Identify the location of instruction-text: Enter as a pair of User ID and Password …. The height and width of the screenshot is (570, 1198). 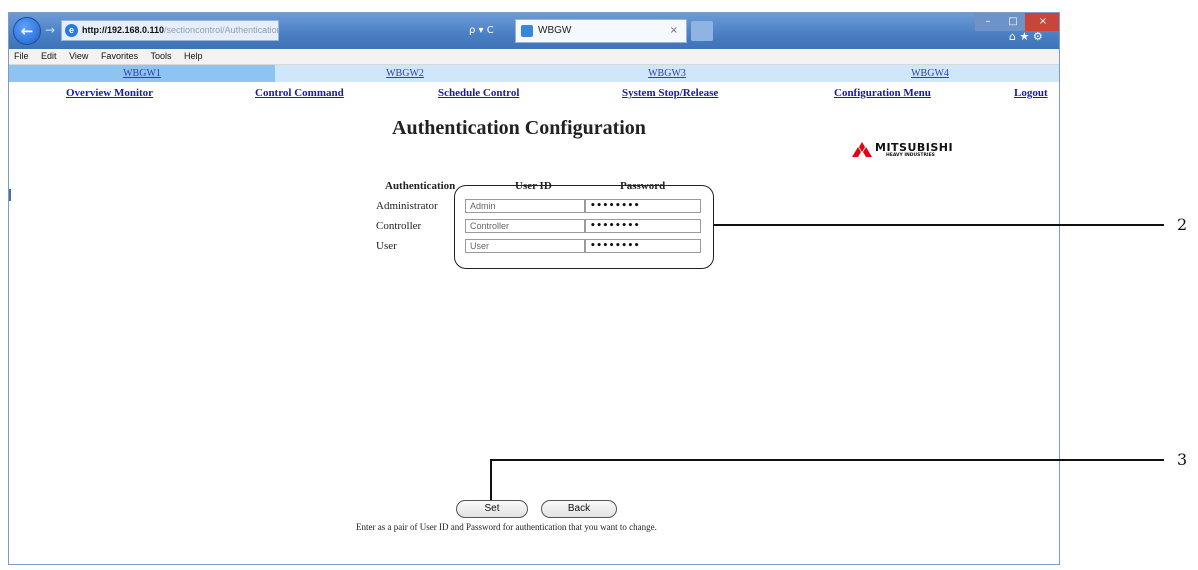
(506, 527).